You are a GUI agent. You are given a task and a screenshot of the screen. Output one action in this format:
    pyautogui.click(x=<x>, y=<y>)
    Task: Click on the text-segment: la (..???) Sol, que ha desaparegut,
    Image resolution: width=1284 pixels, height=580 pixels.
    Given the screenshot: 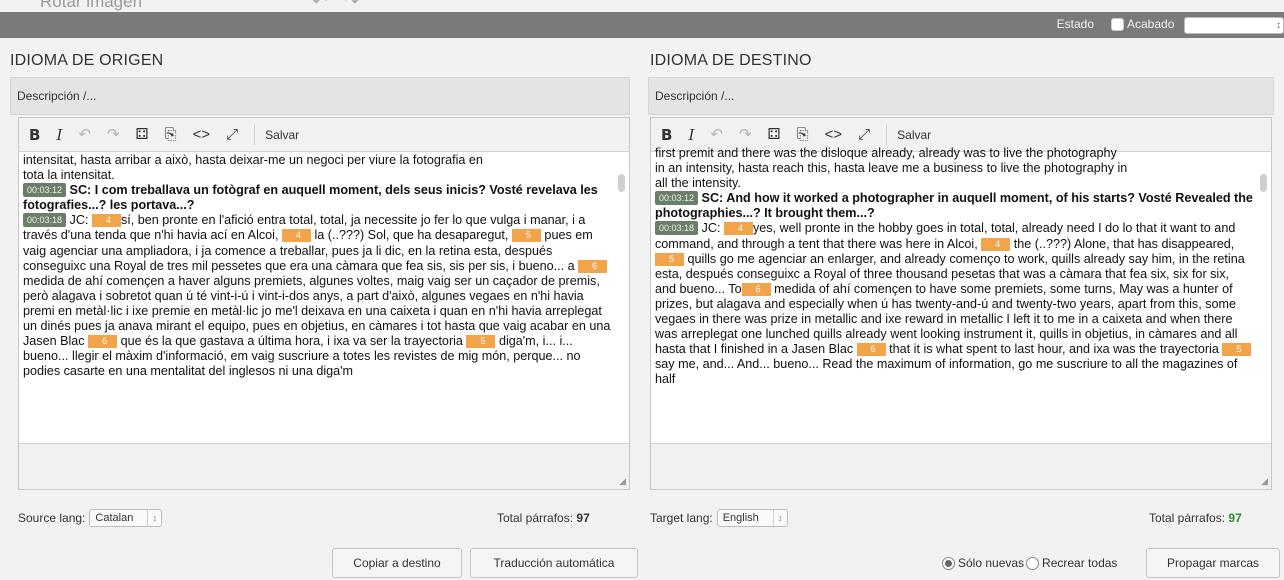 What is the action you would take?
    pyautogui.click(x=411, y=235)
    